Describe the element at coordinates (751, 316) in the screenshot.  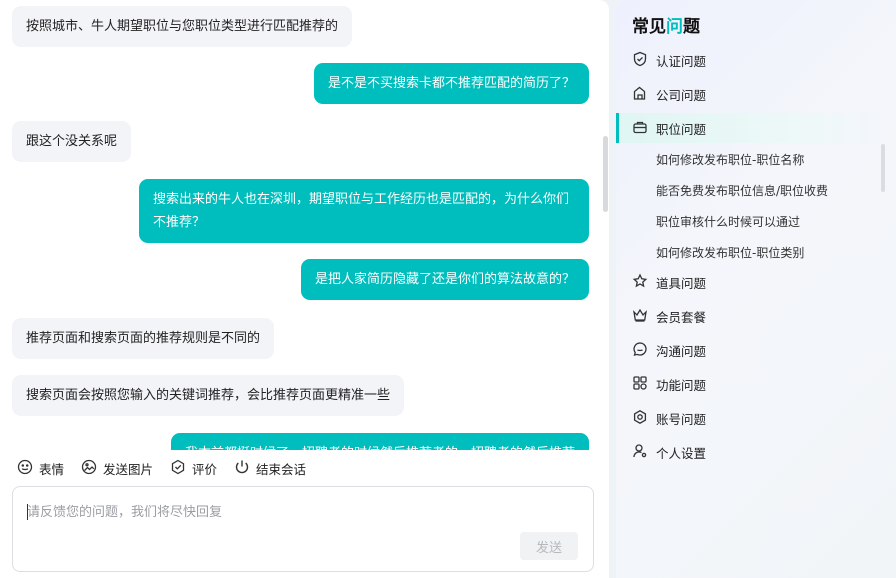
I see `faq-item-membership: 会员套餐` at that location.